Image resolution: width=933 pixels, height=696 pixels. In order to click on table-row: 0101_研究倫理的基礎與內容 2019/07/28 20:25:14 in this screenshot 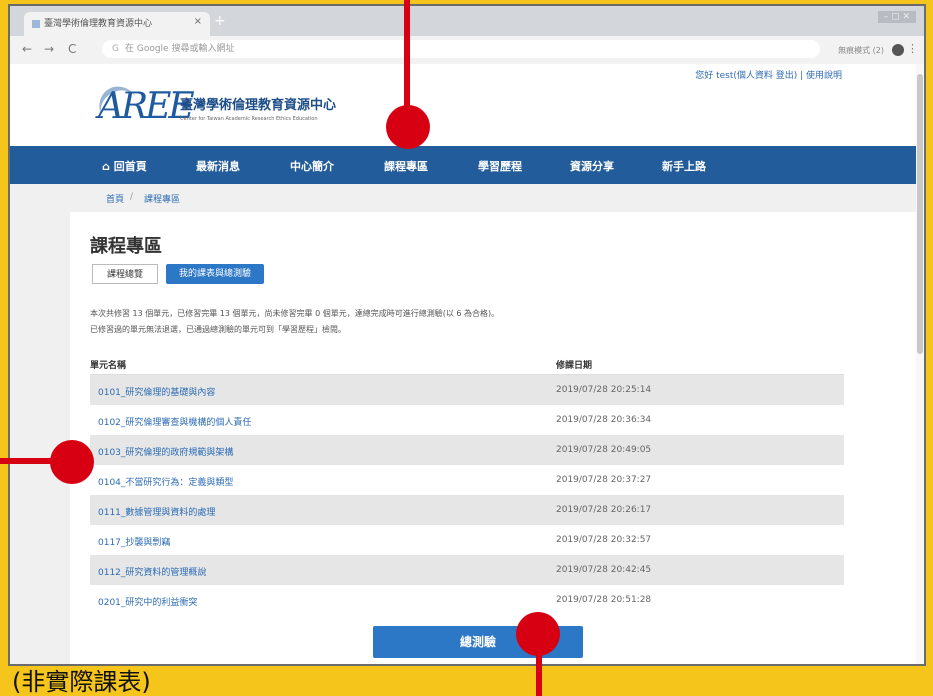, I will do `click(467, 390)`.